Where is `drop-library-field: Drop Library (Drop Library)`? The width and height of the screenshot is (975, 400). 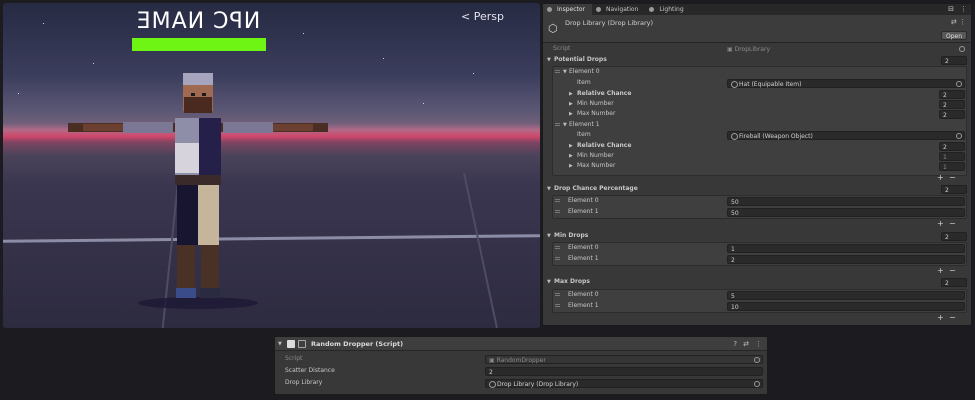
drop-library-field: Drop Library (Drop Library) is located at coordinates (624, 383).